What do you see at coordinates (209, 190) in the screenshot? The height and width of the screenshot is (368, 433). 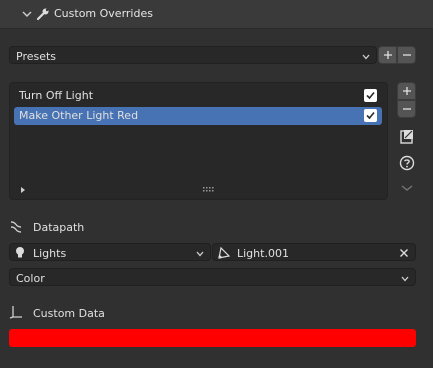 I see `drag-handle-icon` at bounding box center [209, 190].